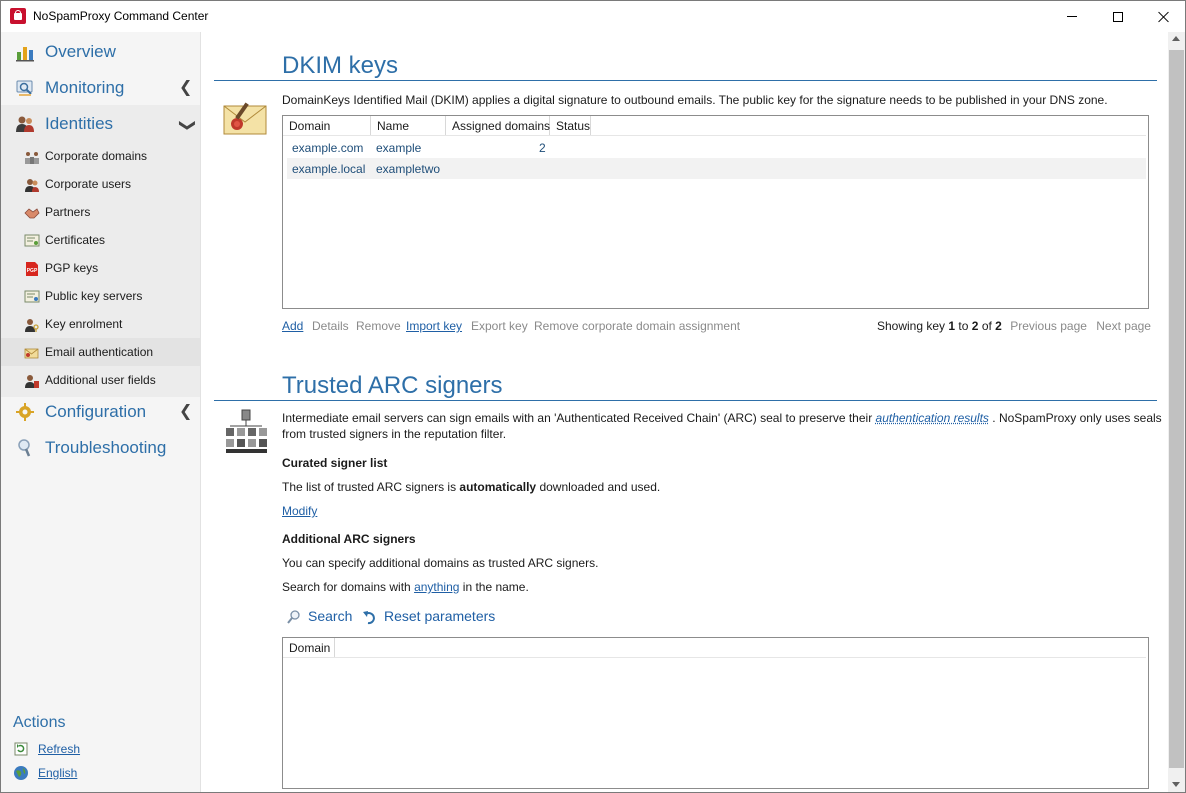 The image size is (1186, 793). What do you see at coordinates (100, 212) in the screenshot?
I see `sidebar-item-partners: Partners` at bounding box center [100, 212].